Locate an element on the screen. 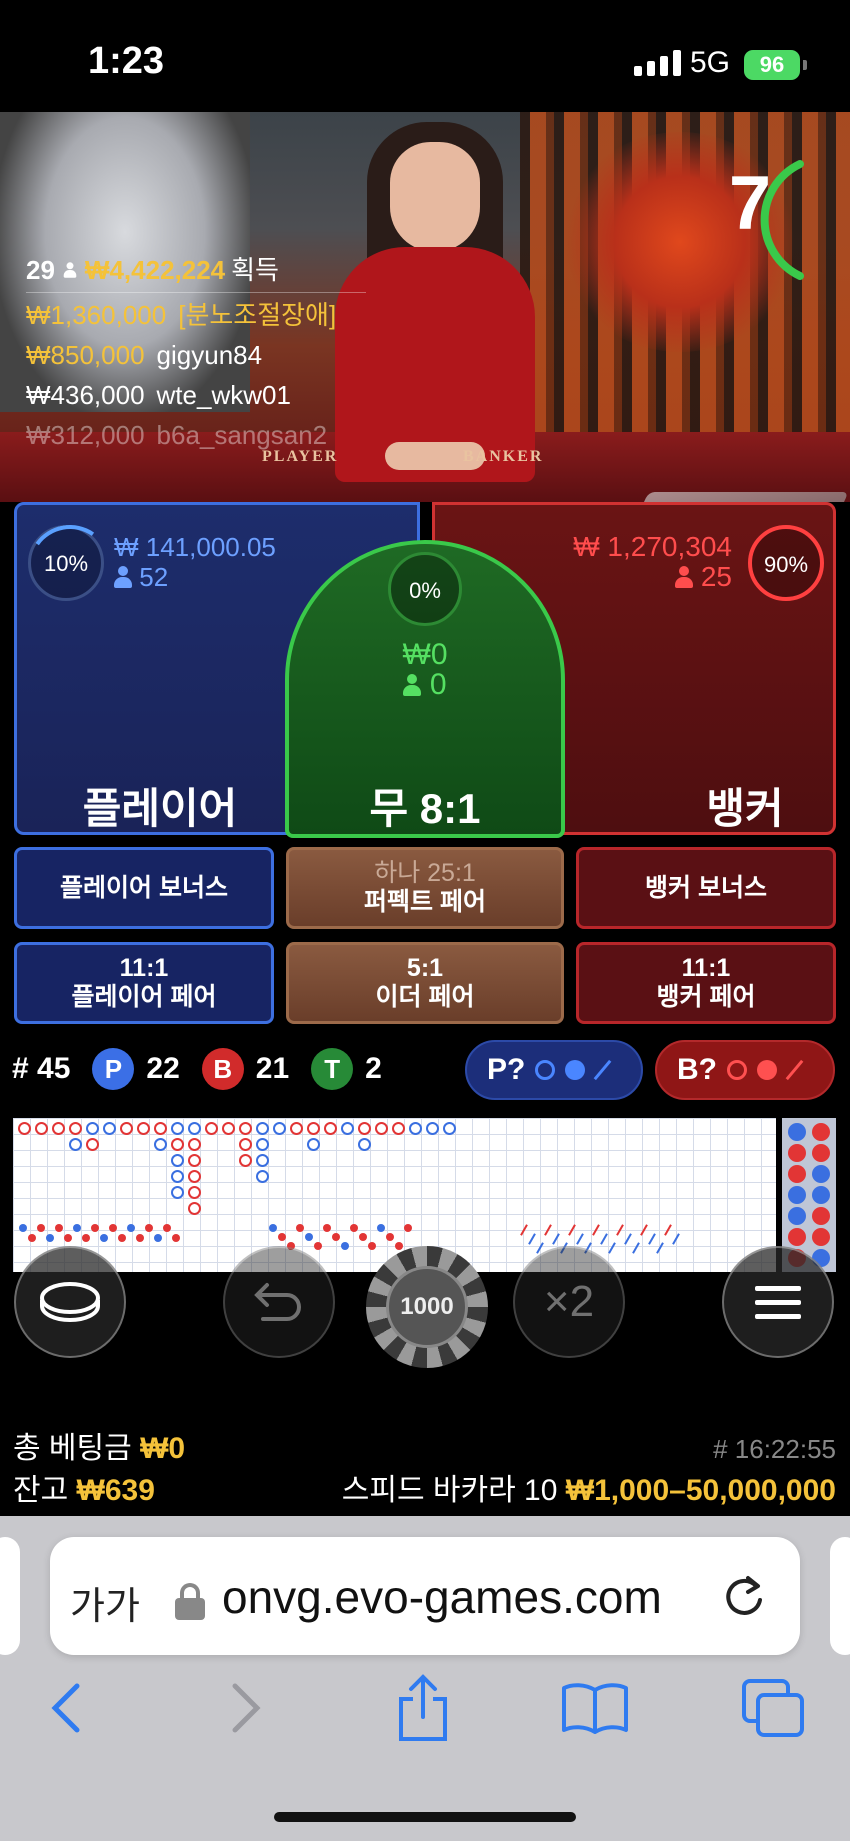  perfect-pair-button: 하나 25:1 퍼펙트 페어 is located at coordinates (425, 888).